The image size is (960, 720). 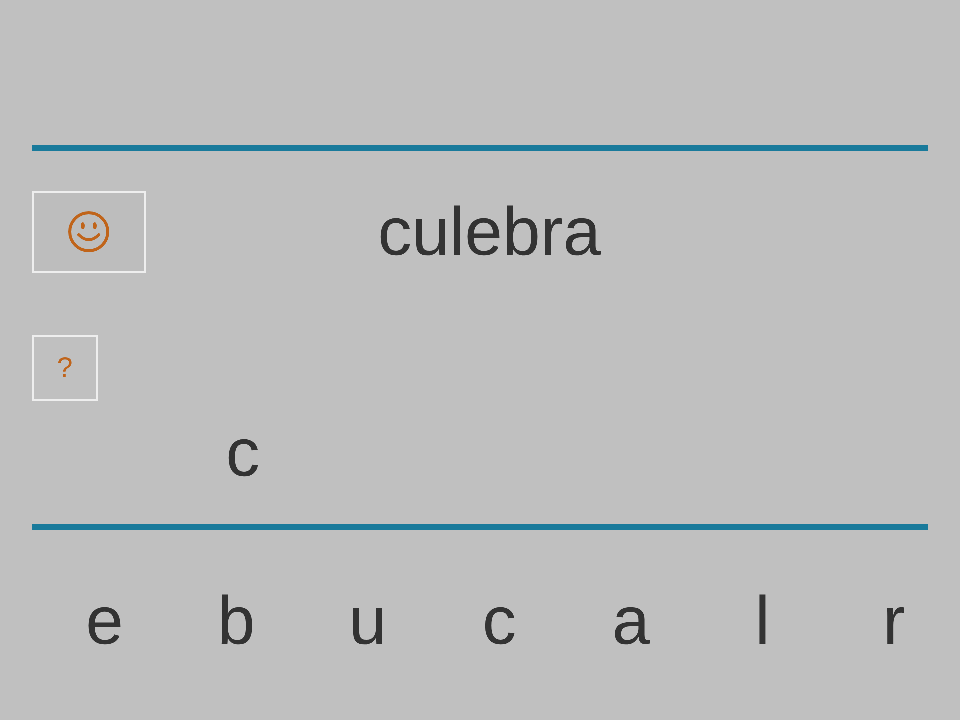 What do you see at coordinates (762, 621) in the screenshot?
I see `letter-tile: l` at bounding box center [762, 621].